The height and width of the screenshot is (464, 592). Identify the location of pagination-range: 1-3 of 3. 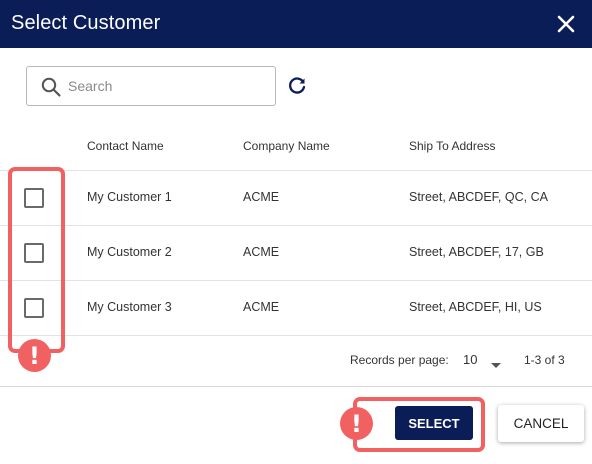
(544, 360).